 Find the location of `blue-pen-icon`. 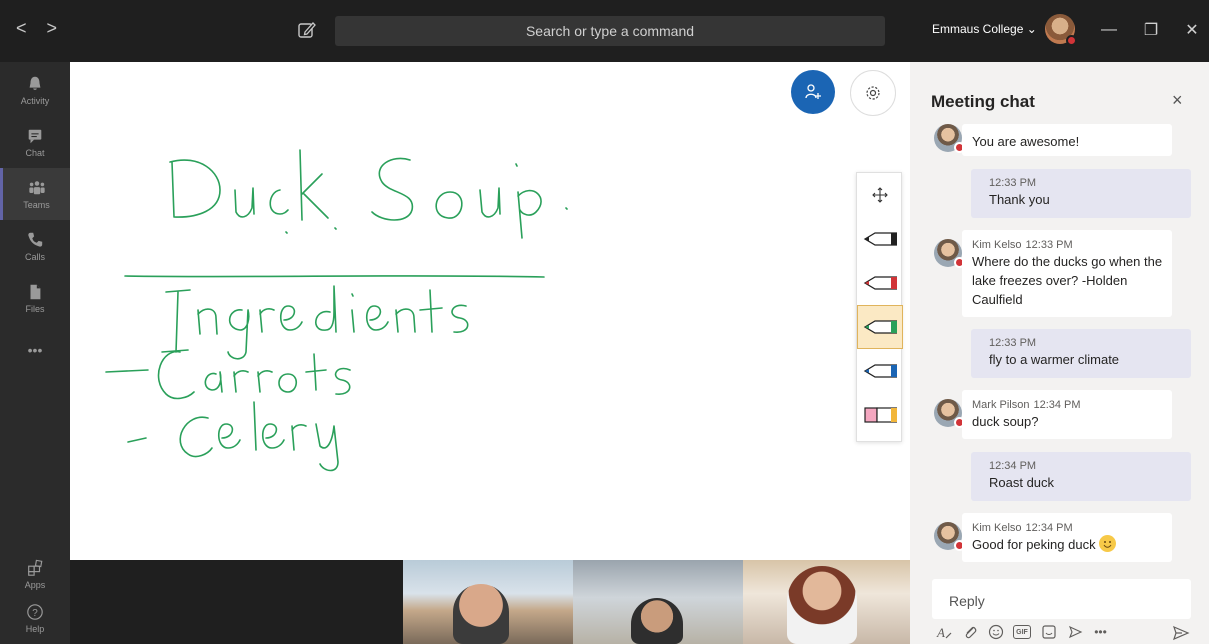

blue-pen-icon is located at coordinates (880, 371).